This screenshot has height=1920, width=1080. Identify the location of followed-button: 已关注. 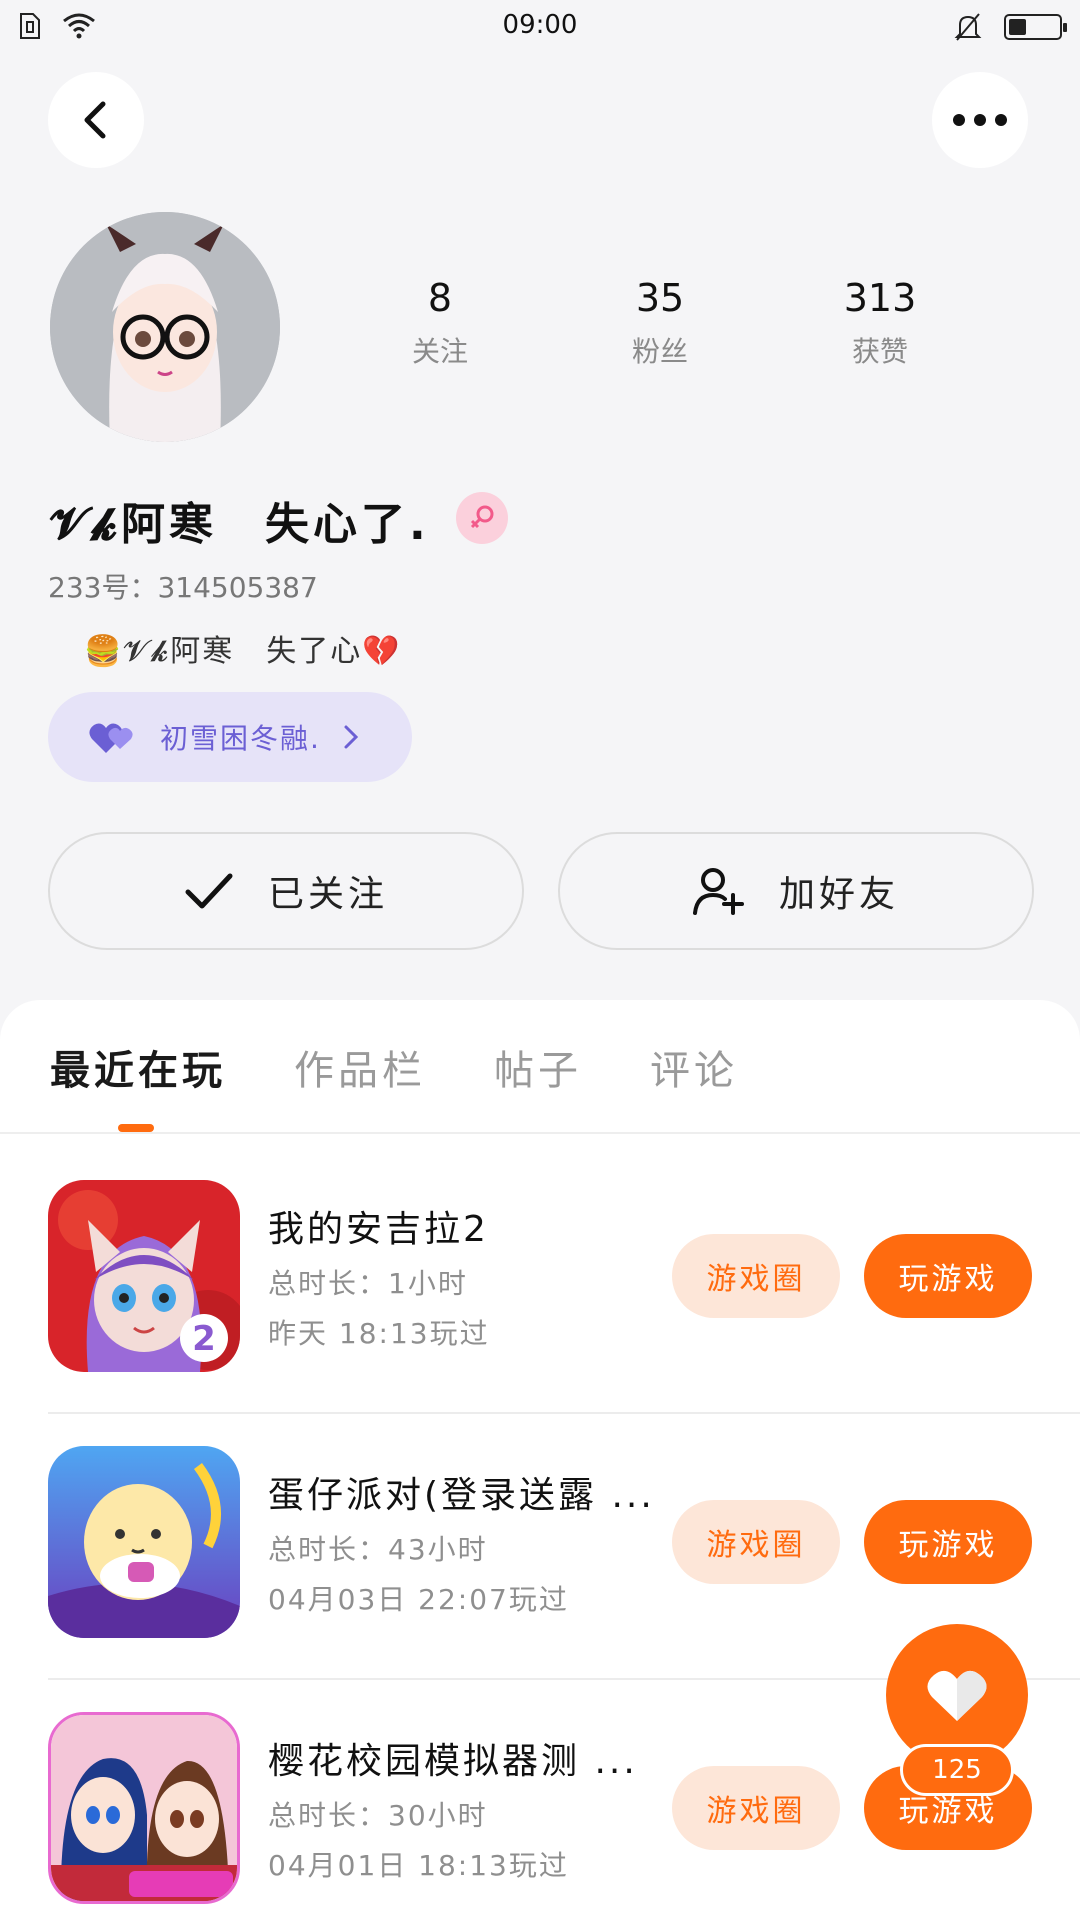
(286, 891).